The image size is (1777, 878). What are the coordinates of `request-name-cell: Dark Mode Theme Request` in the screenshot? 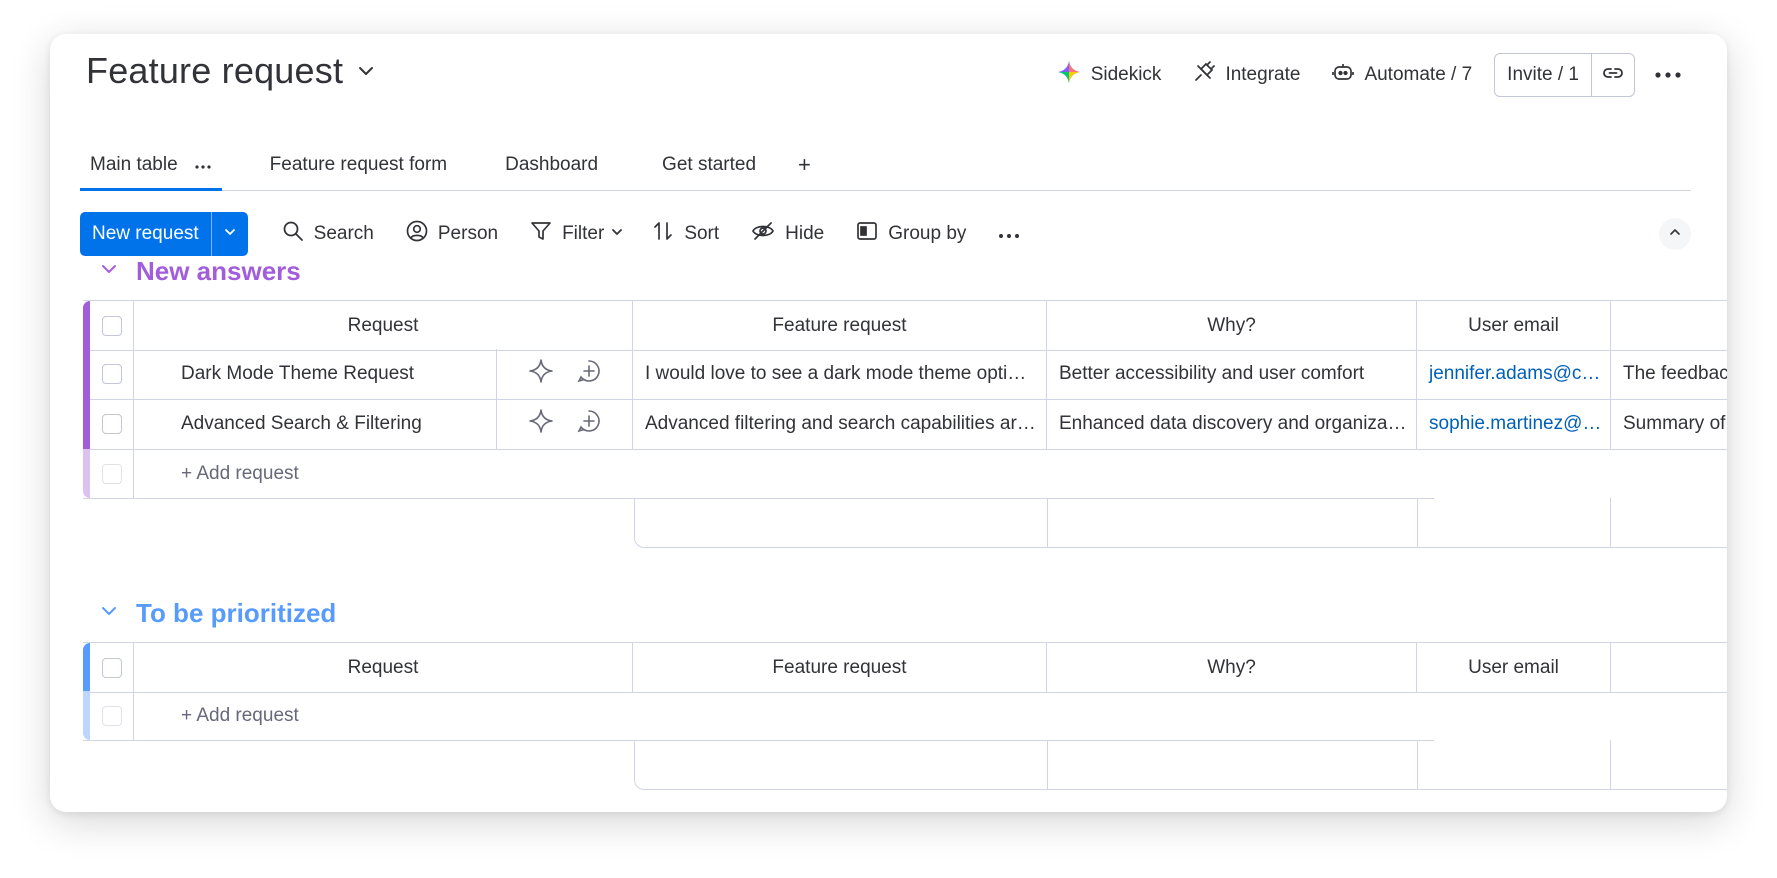 It's located at (315, 374).